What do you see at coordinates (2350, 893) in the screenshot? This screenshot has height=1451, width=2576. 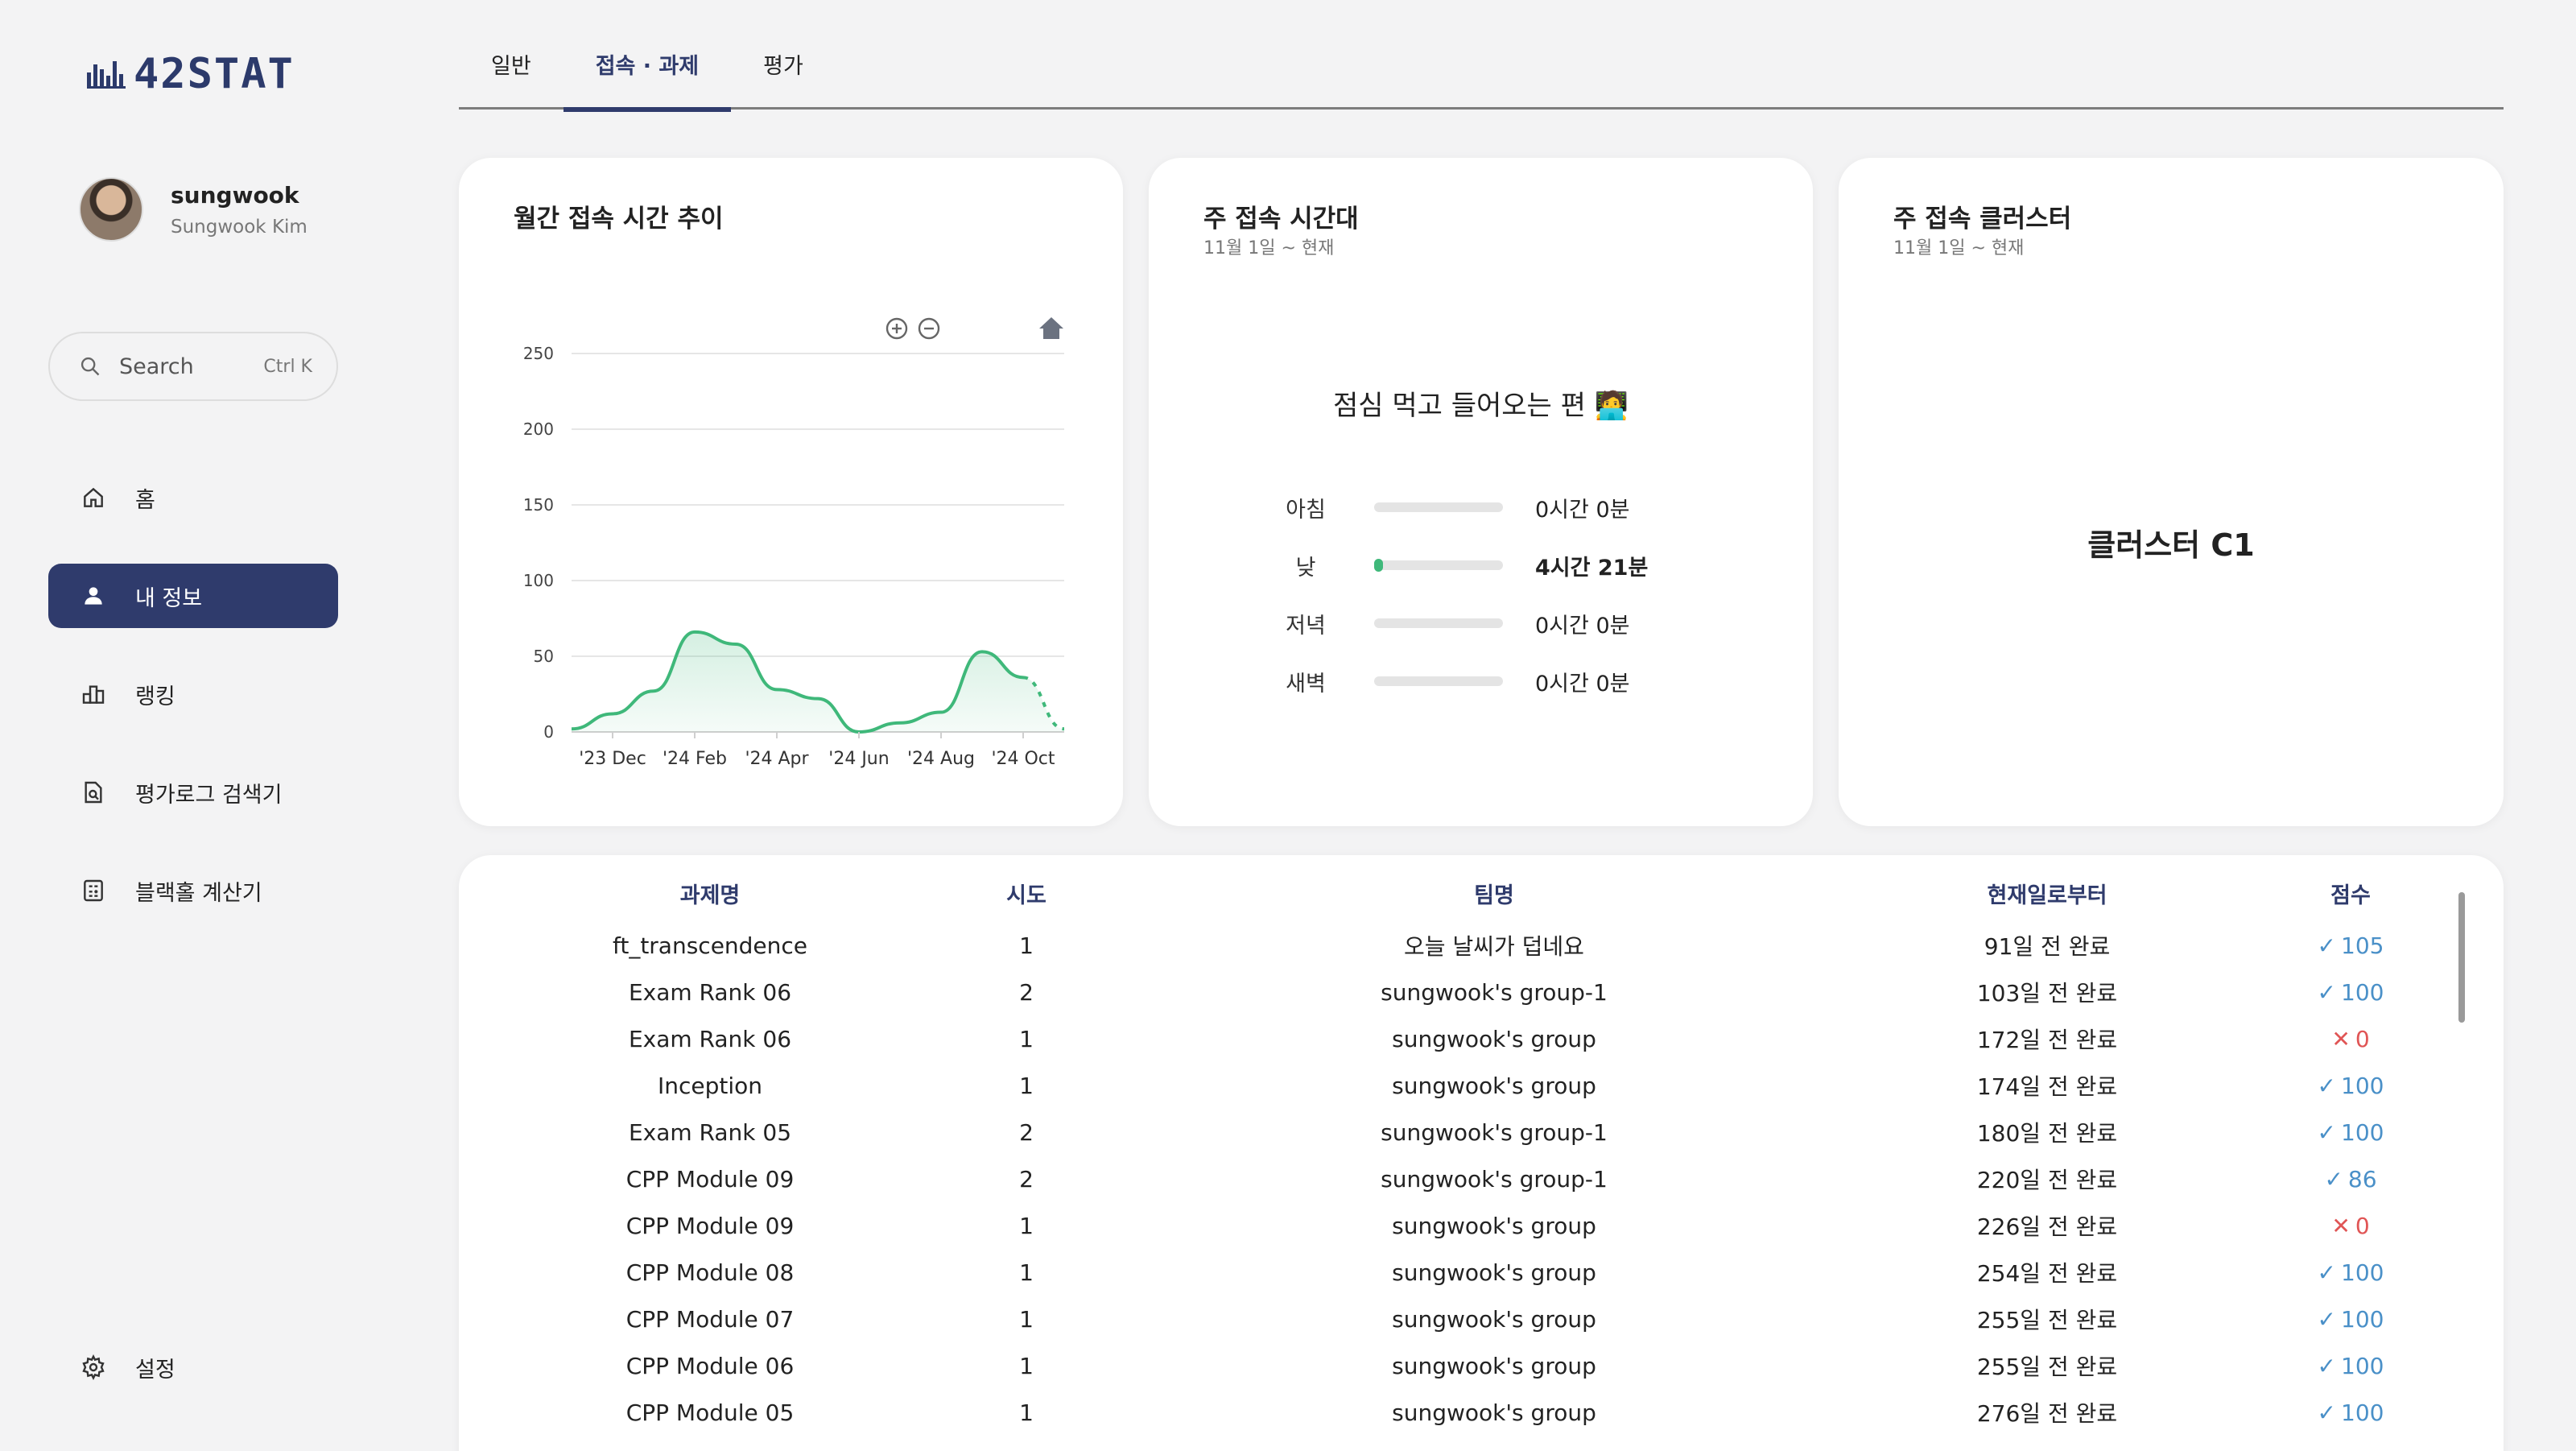 I see `column-header-score: 점수` at bounding box center [2350, 893].